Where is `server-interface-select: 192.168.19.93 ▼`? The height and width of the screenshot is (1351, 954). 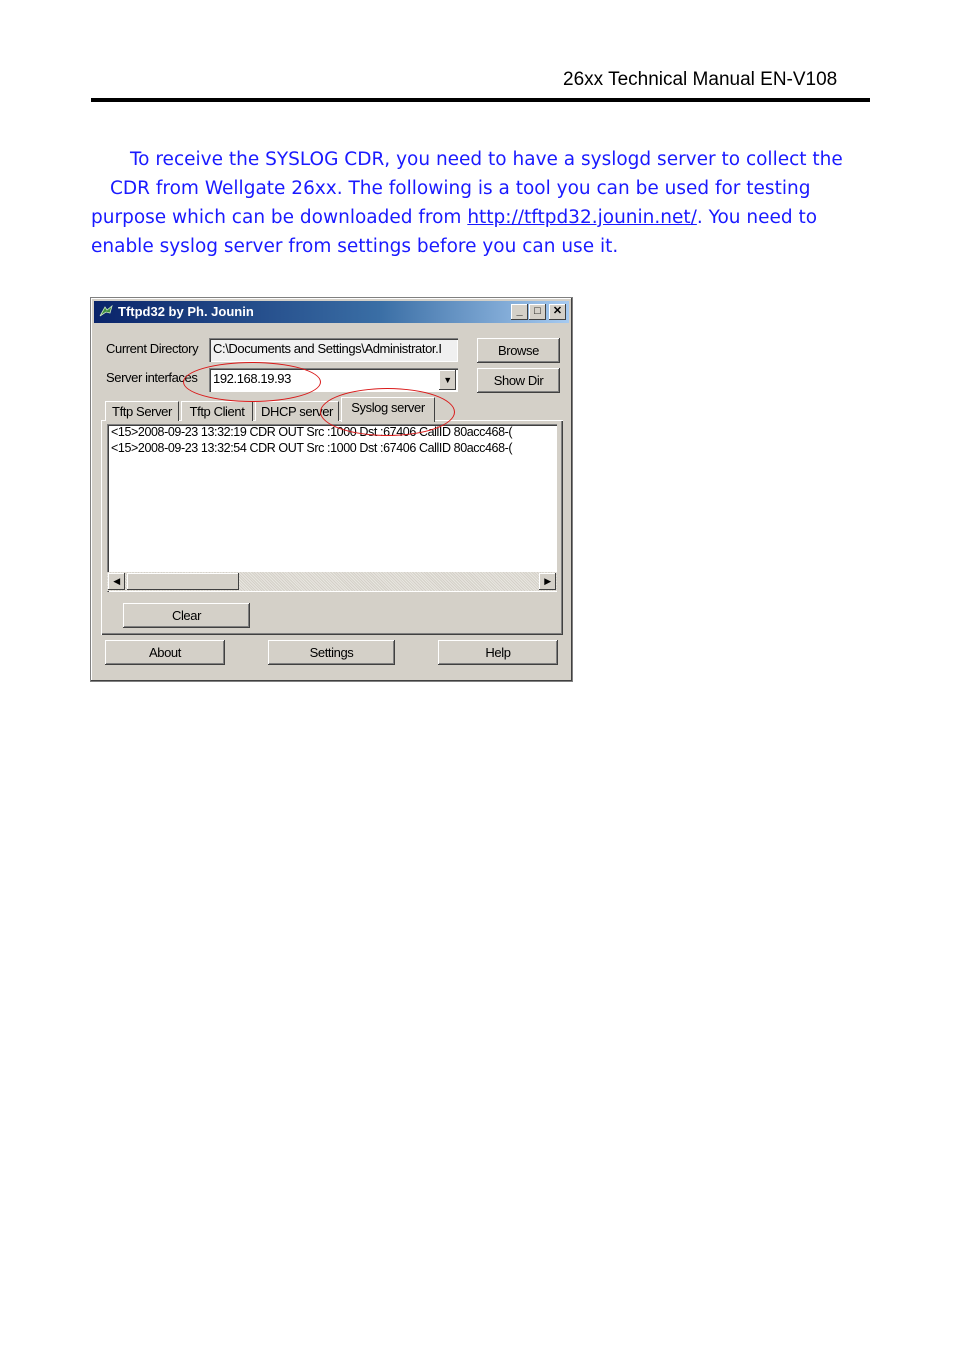
server-interface-select: 192.168.19.93 ▼ is located at coordinates (333, 380).